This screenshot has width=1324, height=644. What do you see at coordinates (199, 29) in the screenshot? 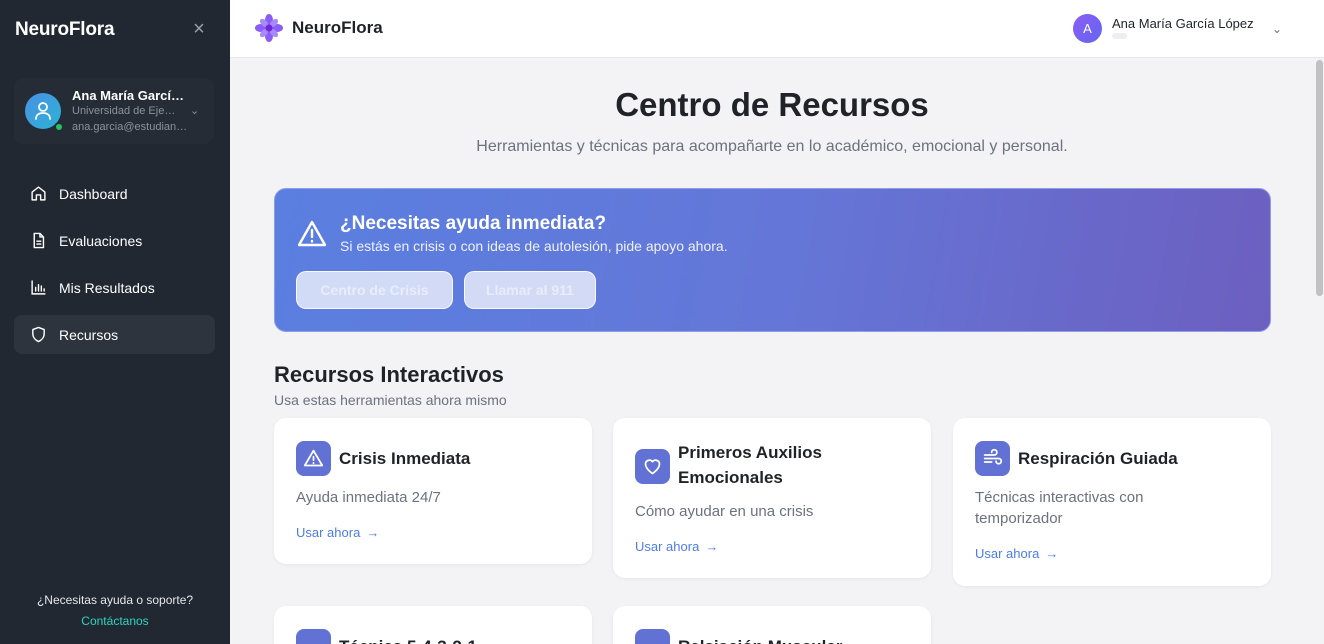
I see `close-icon: ×` at bounding box center [199, 29].